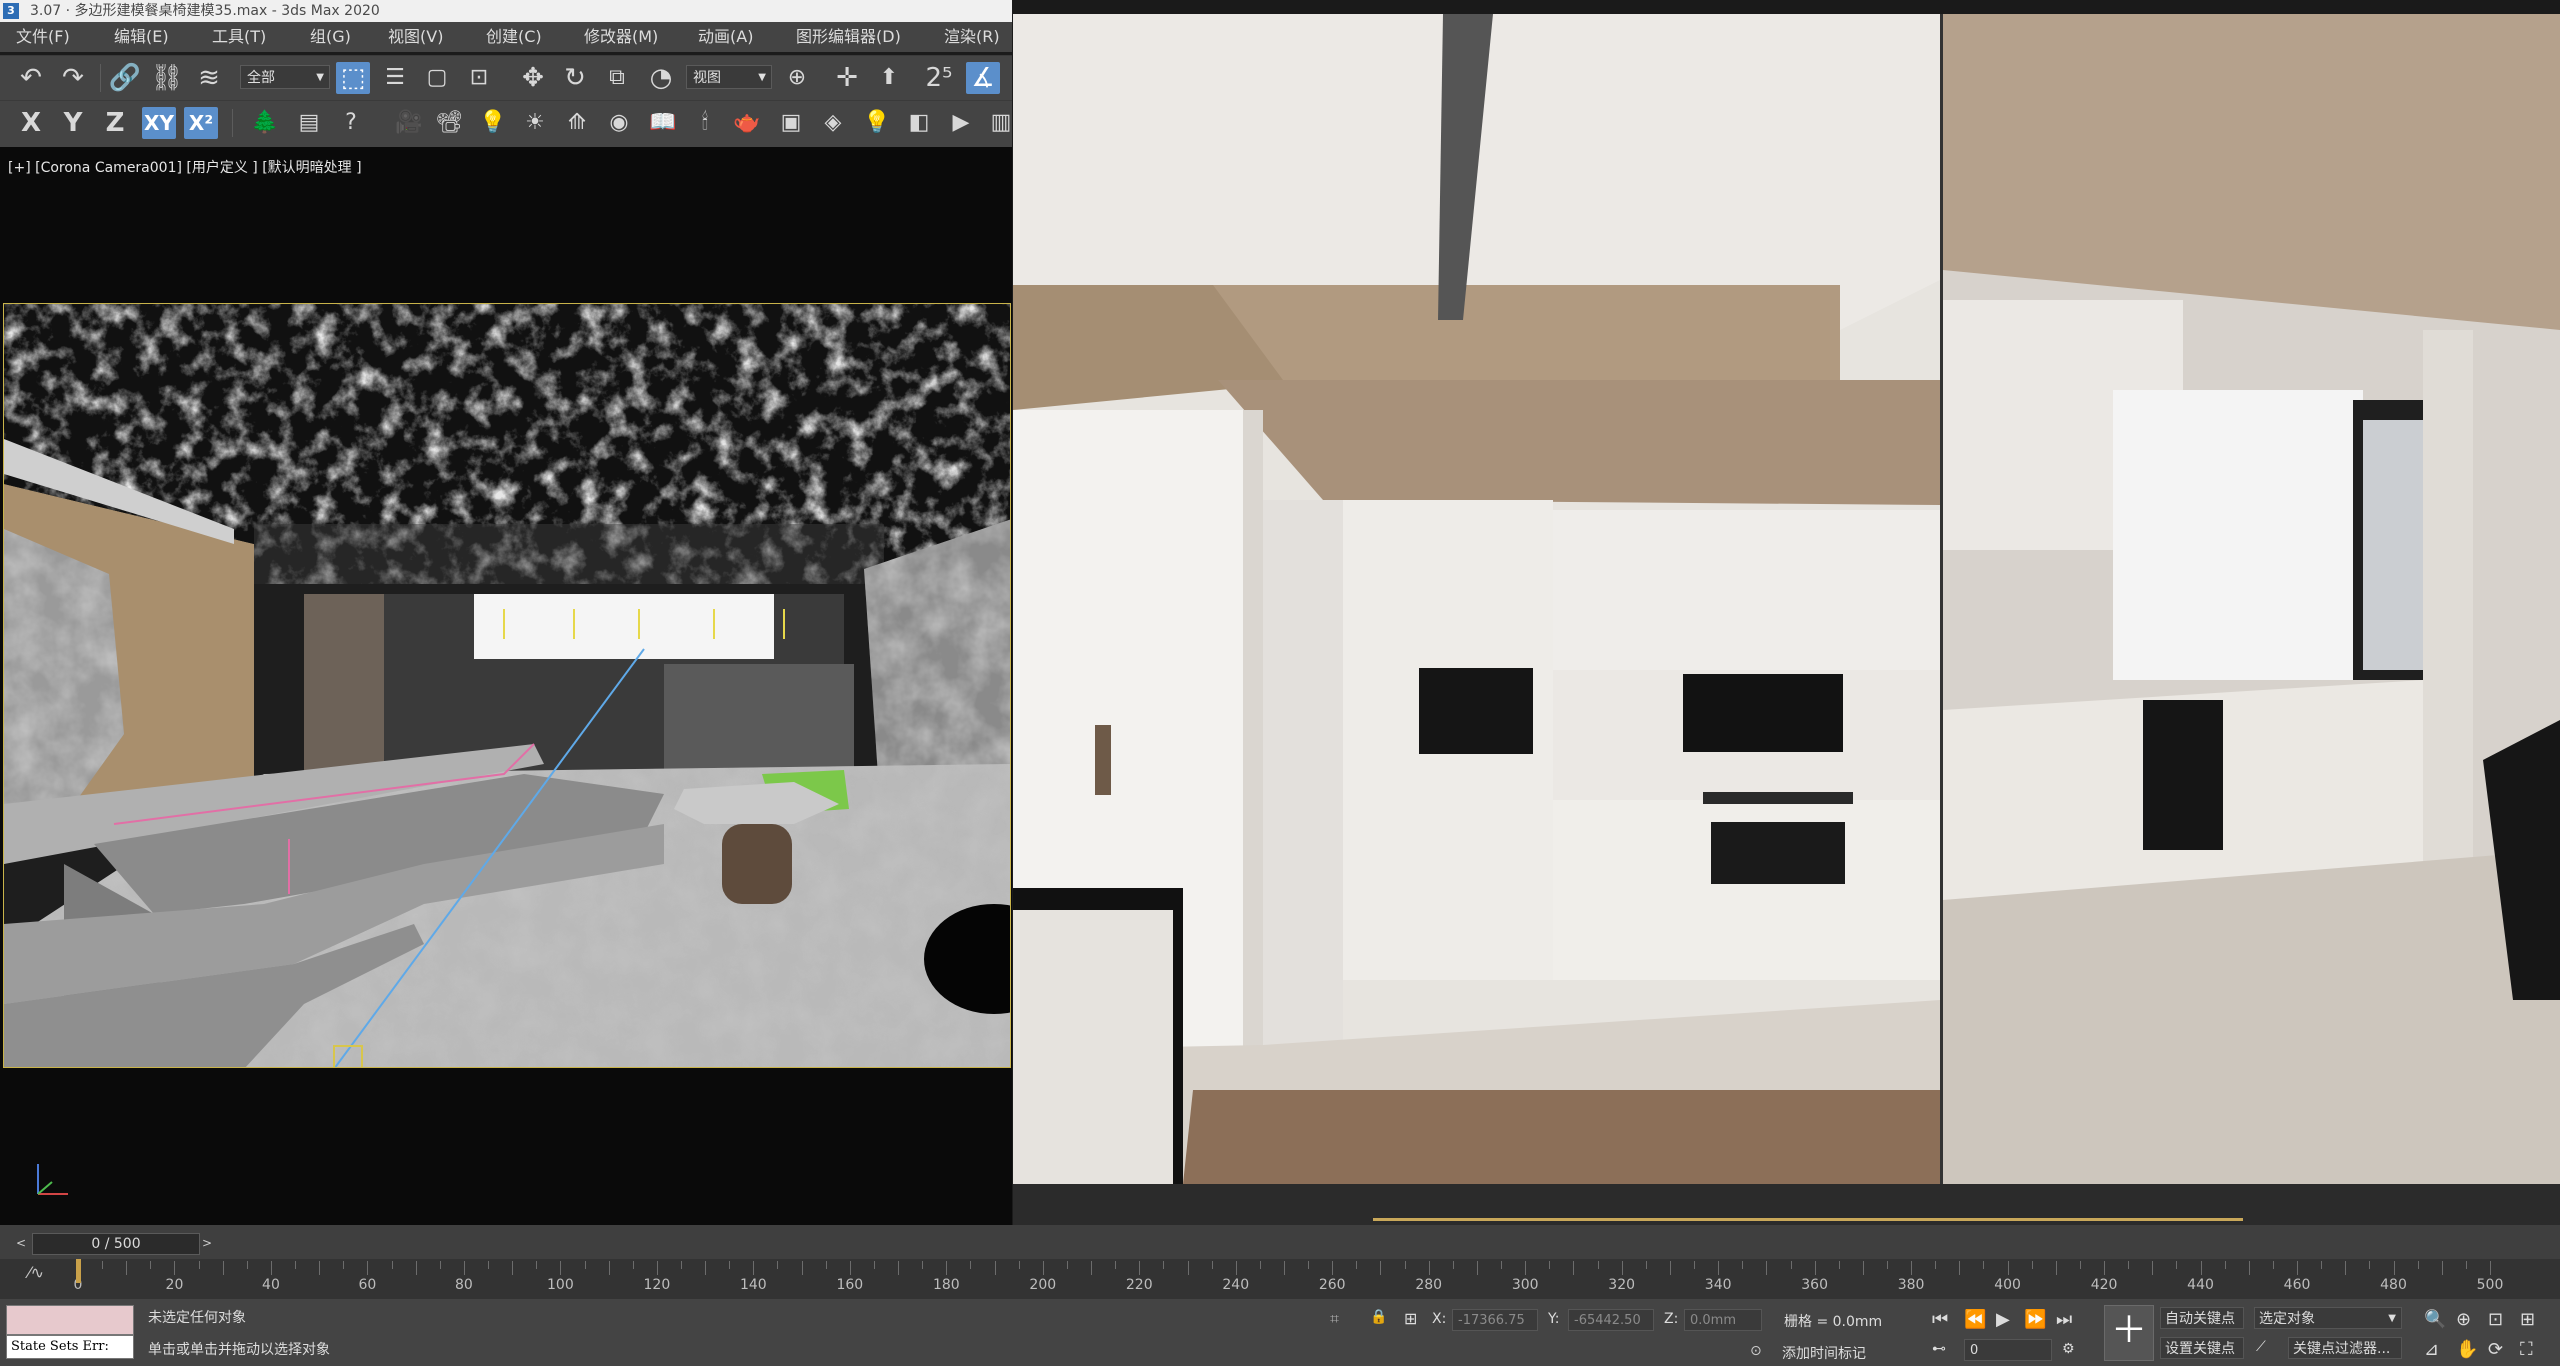 The width and height of the screenshot is (2560, 1366). What do you see at coordinates (351, 123) in the screenshot?
I see `help-icon: ?` at bounding box center [351, 123].